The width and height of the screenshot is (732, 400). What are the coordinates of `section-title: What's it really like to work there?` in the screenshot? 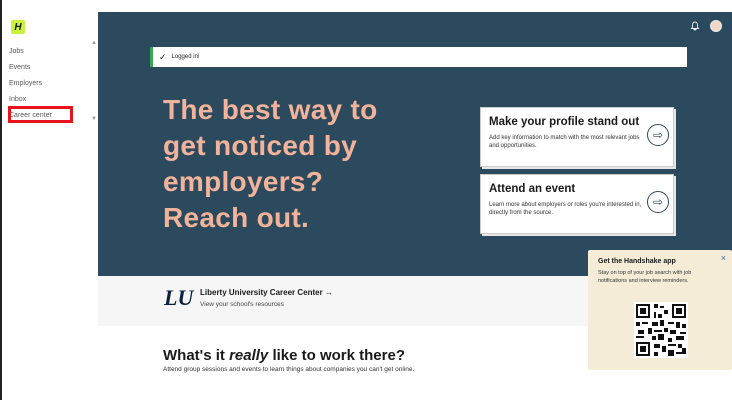 It's located at (284, 355).